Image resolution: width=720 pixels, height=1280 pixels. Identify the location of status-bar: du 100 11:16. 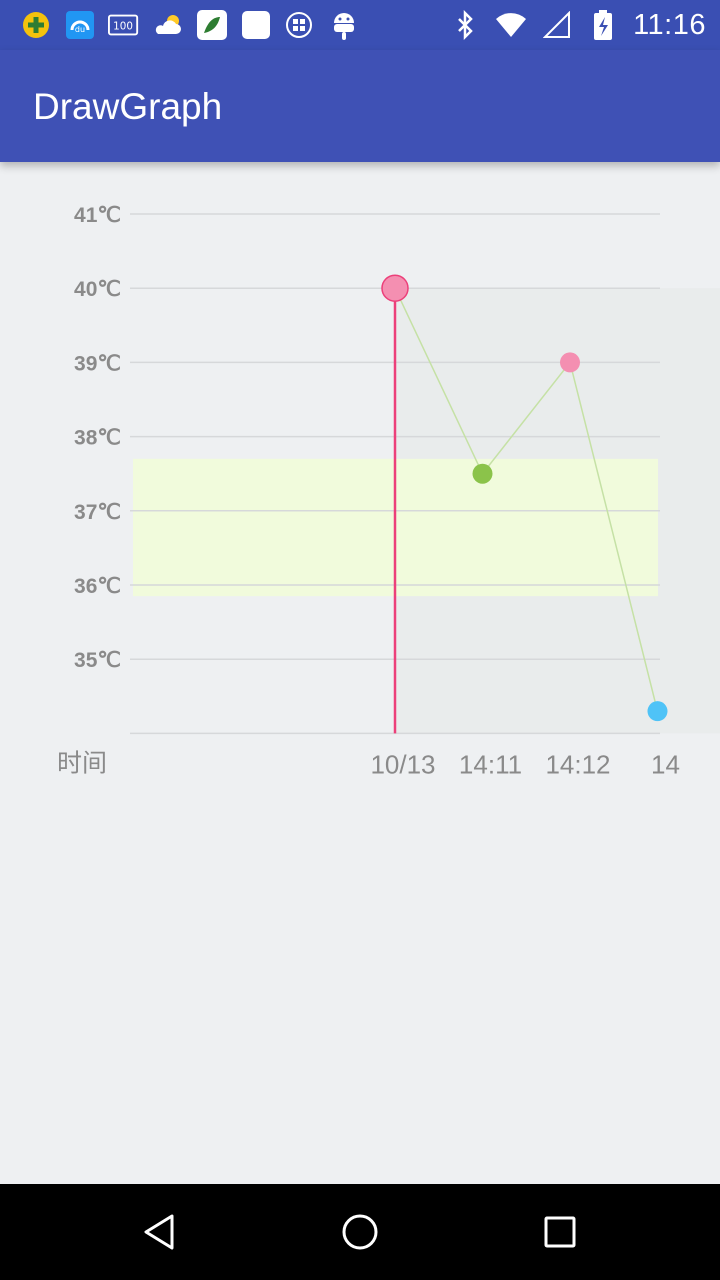
(360, 25).